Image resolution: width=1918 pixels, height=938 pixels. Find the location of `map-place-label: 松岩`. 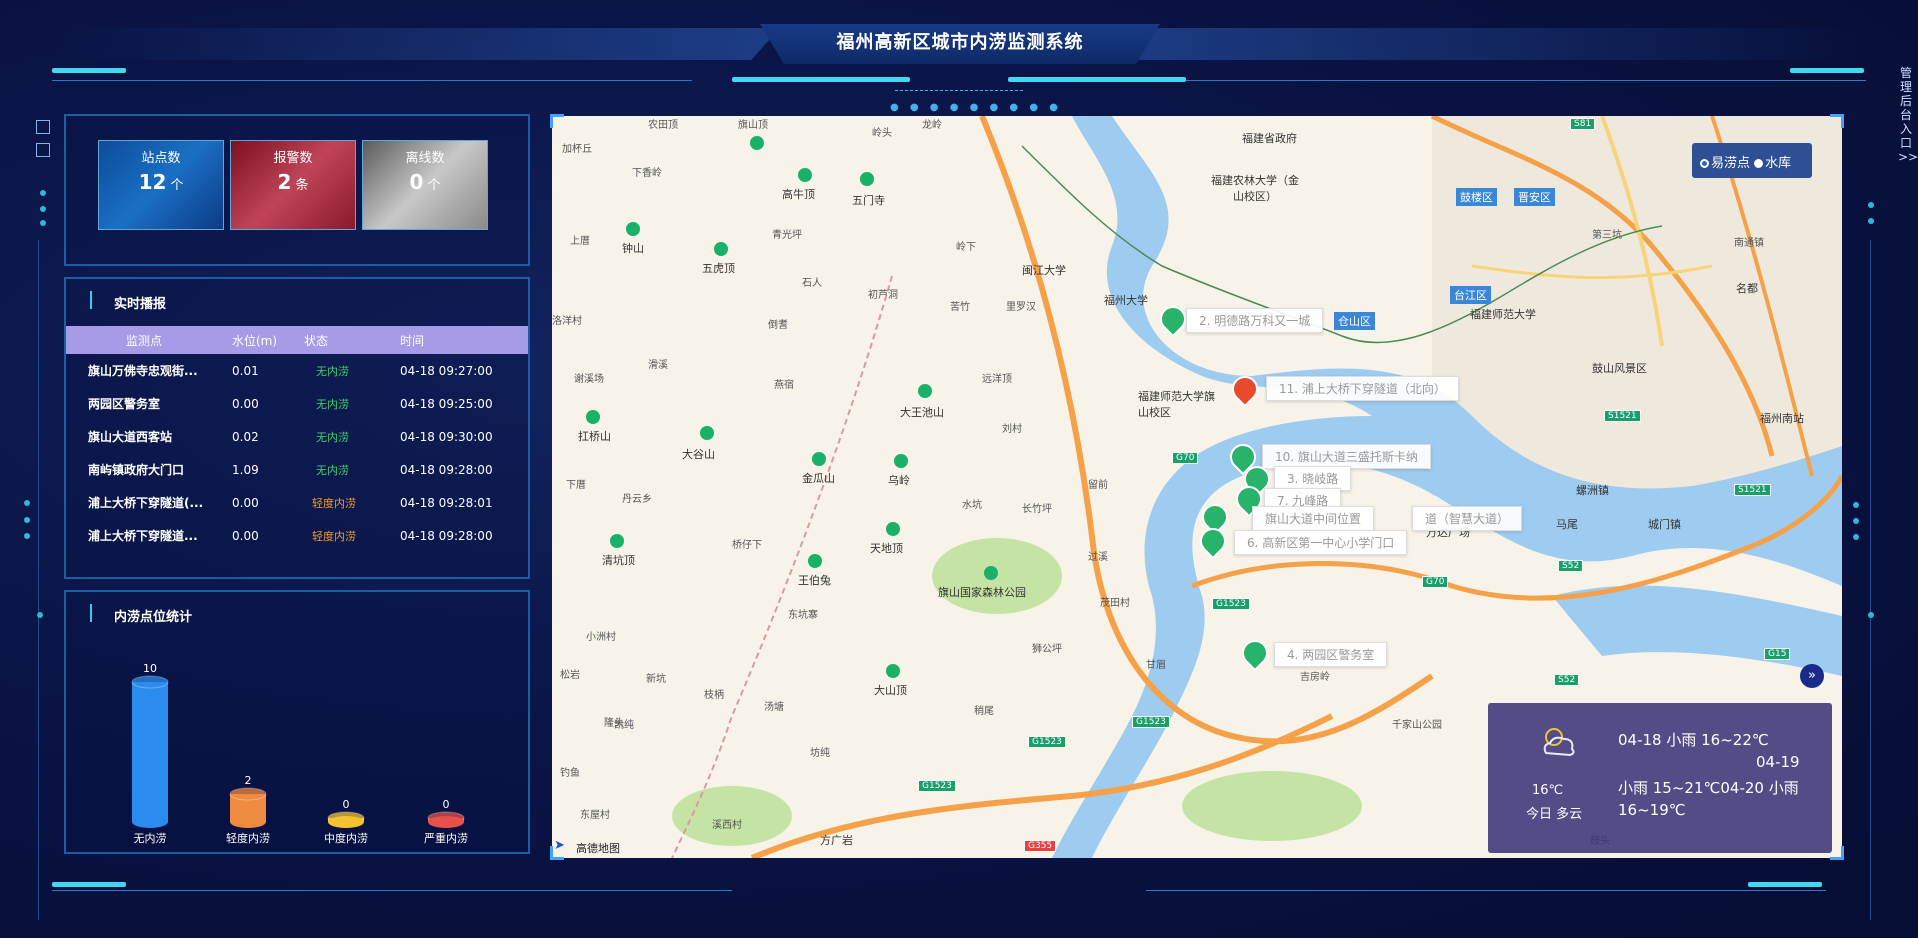

map-place-label: 松岩 is located at coordinates (570, 675).